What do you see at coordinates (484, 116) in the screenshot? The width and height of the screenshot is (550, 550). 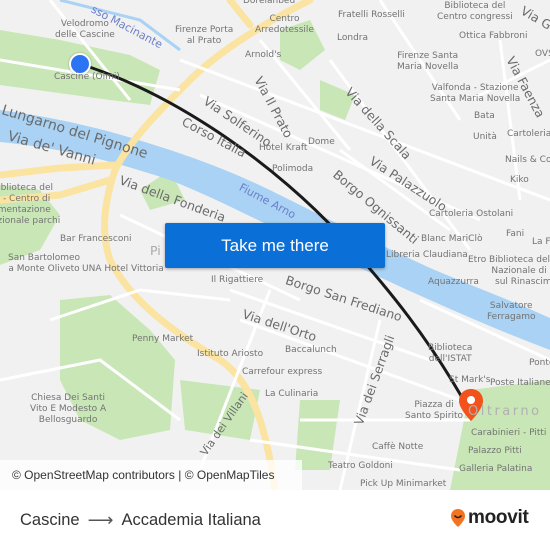 I see `poi-label: Bata` at bounding box center [484, 116].